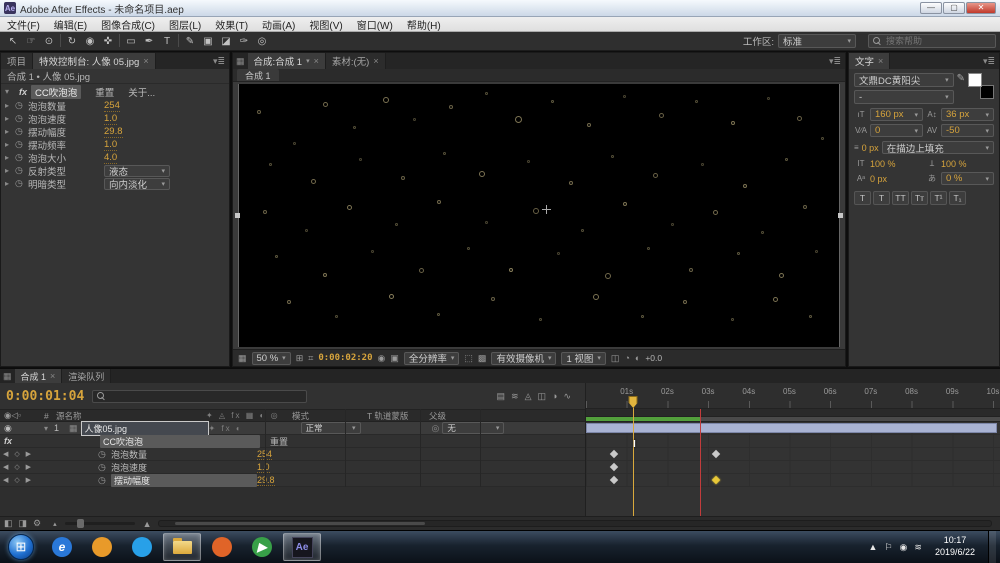 The height and width of the screenshot is (563, 1000). Describe the element at coordinates (937, 148) in the screenshot. I see `stroke-option-select: 在描边上填充 ▾` at that location.